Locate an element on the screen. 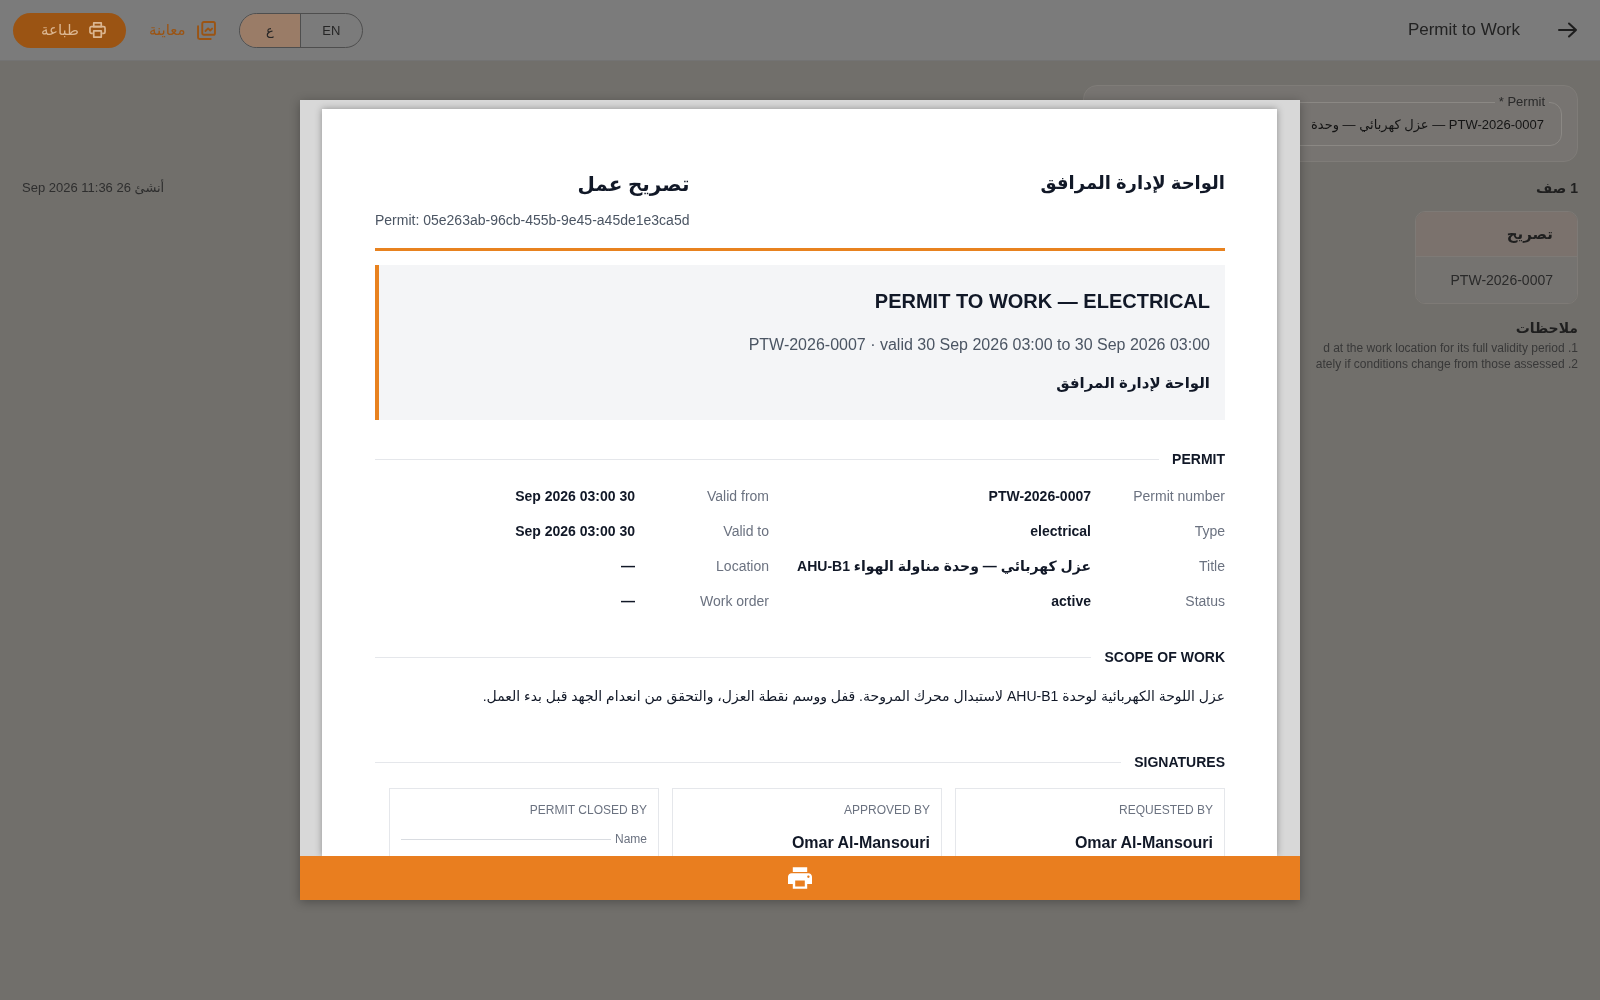 The width and height of the screenshot is (1600, 1000). column-header: تصريح is located at coordinates (1496, 234).